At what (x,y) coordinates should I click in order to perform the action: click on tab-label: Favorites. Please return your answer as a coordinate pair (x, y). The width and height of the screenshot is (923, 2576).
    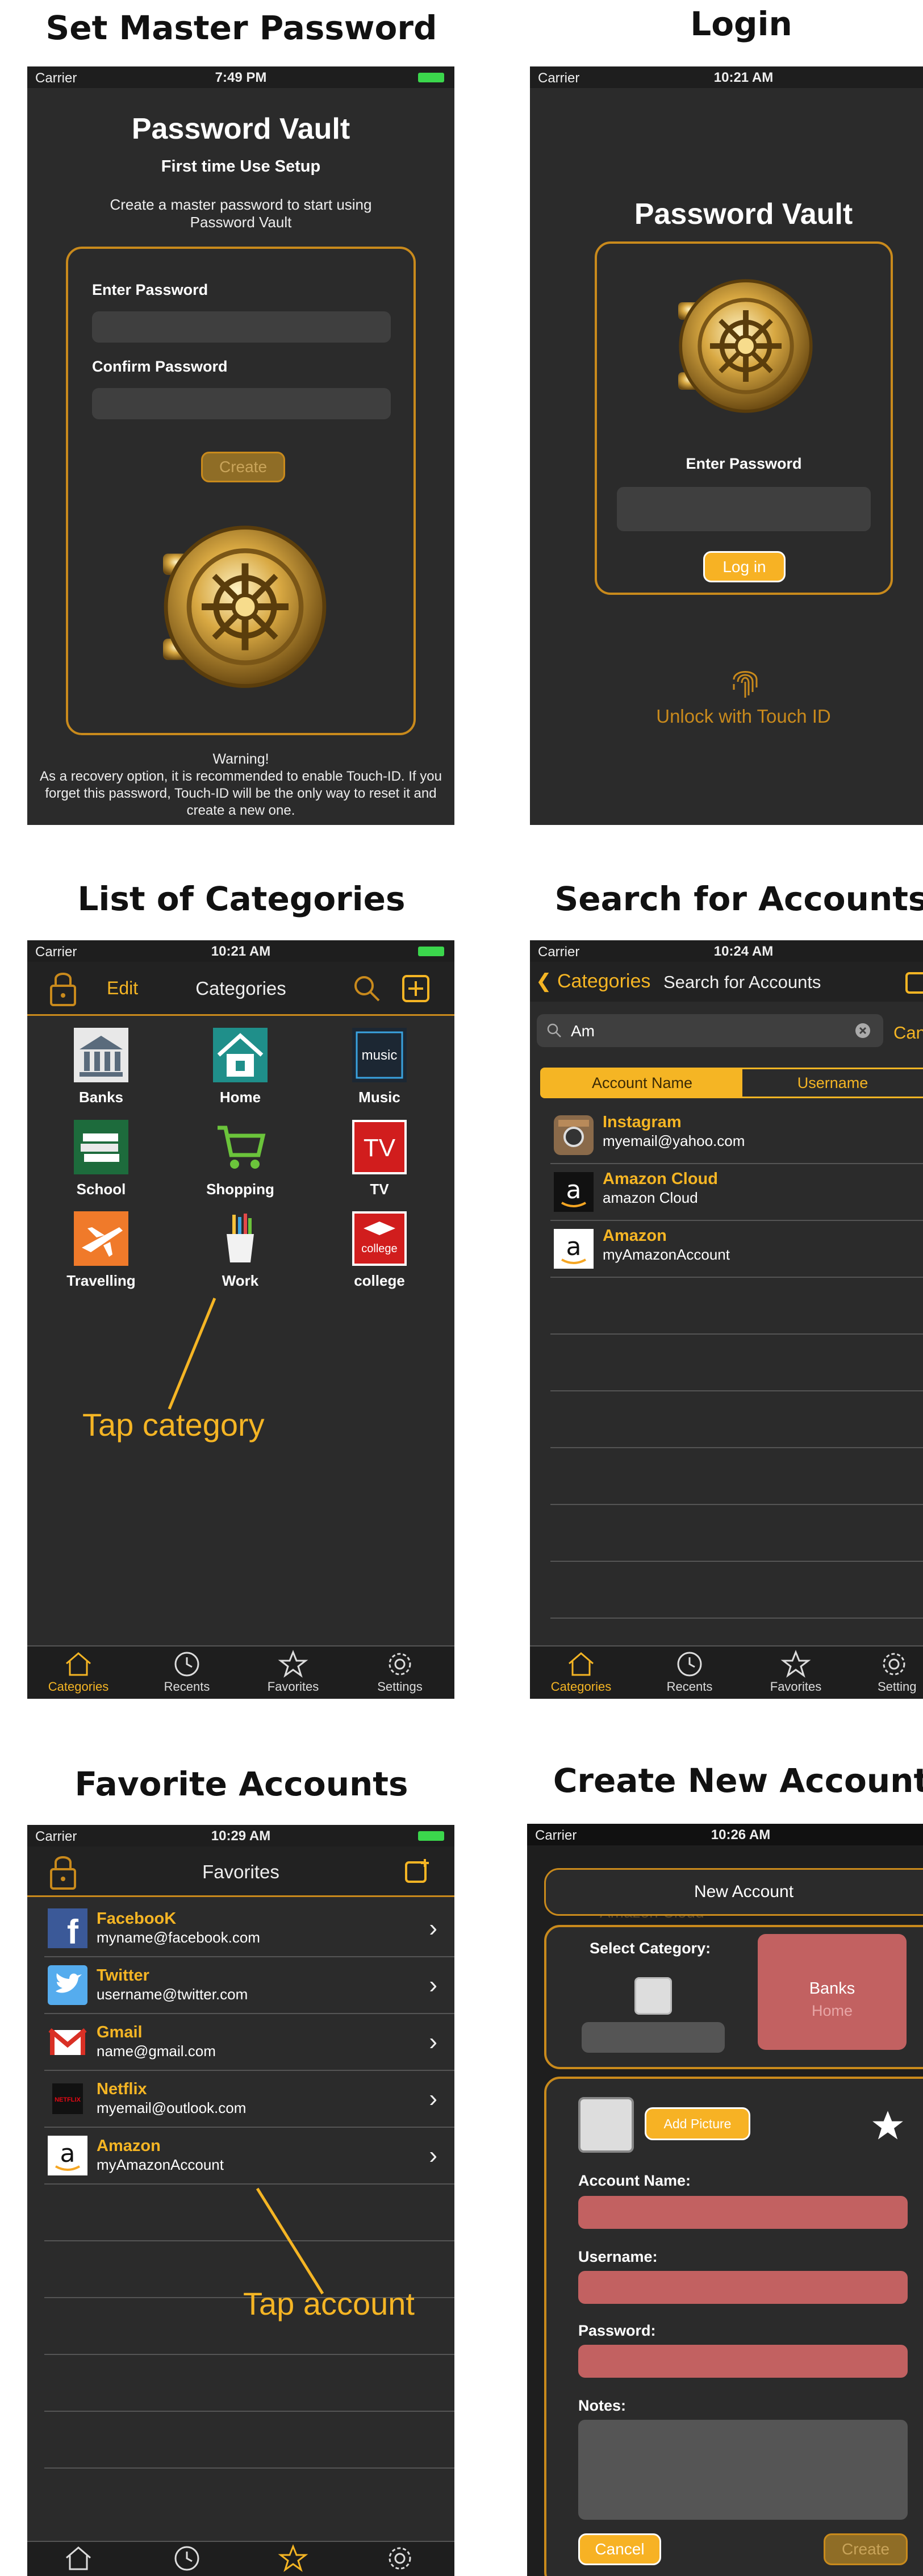
    Looking at the image, I should click on (796, 1686).